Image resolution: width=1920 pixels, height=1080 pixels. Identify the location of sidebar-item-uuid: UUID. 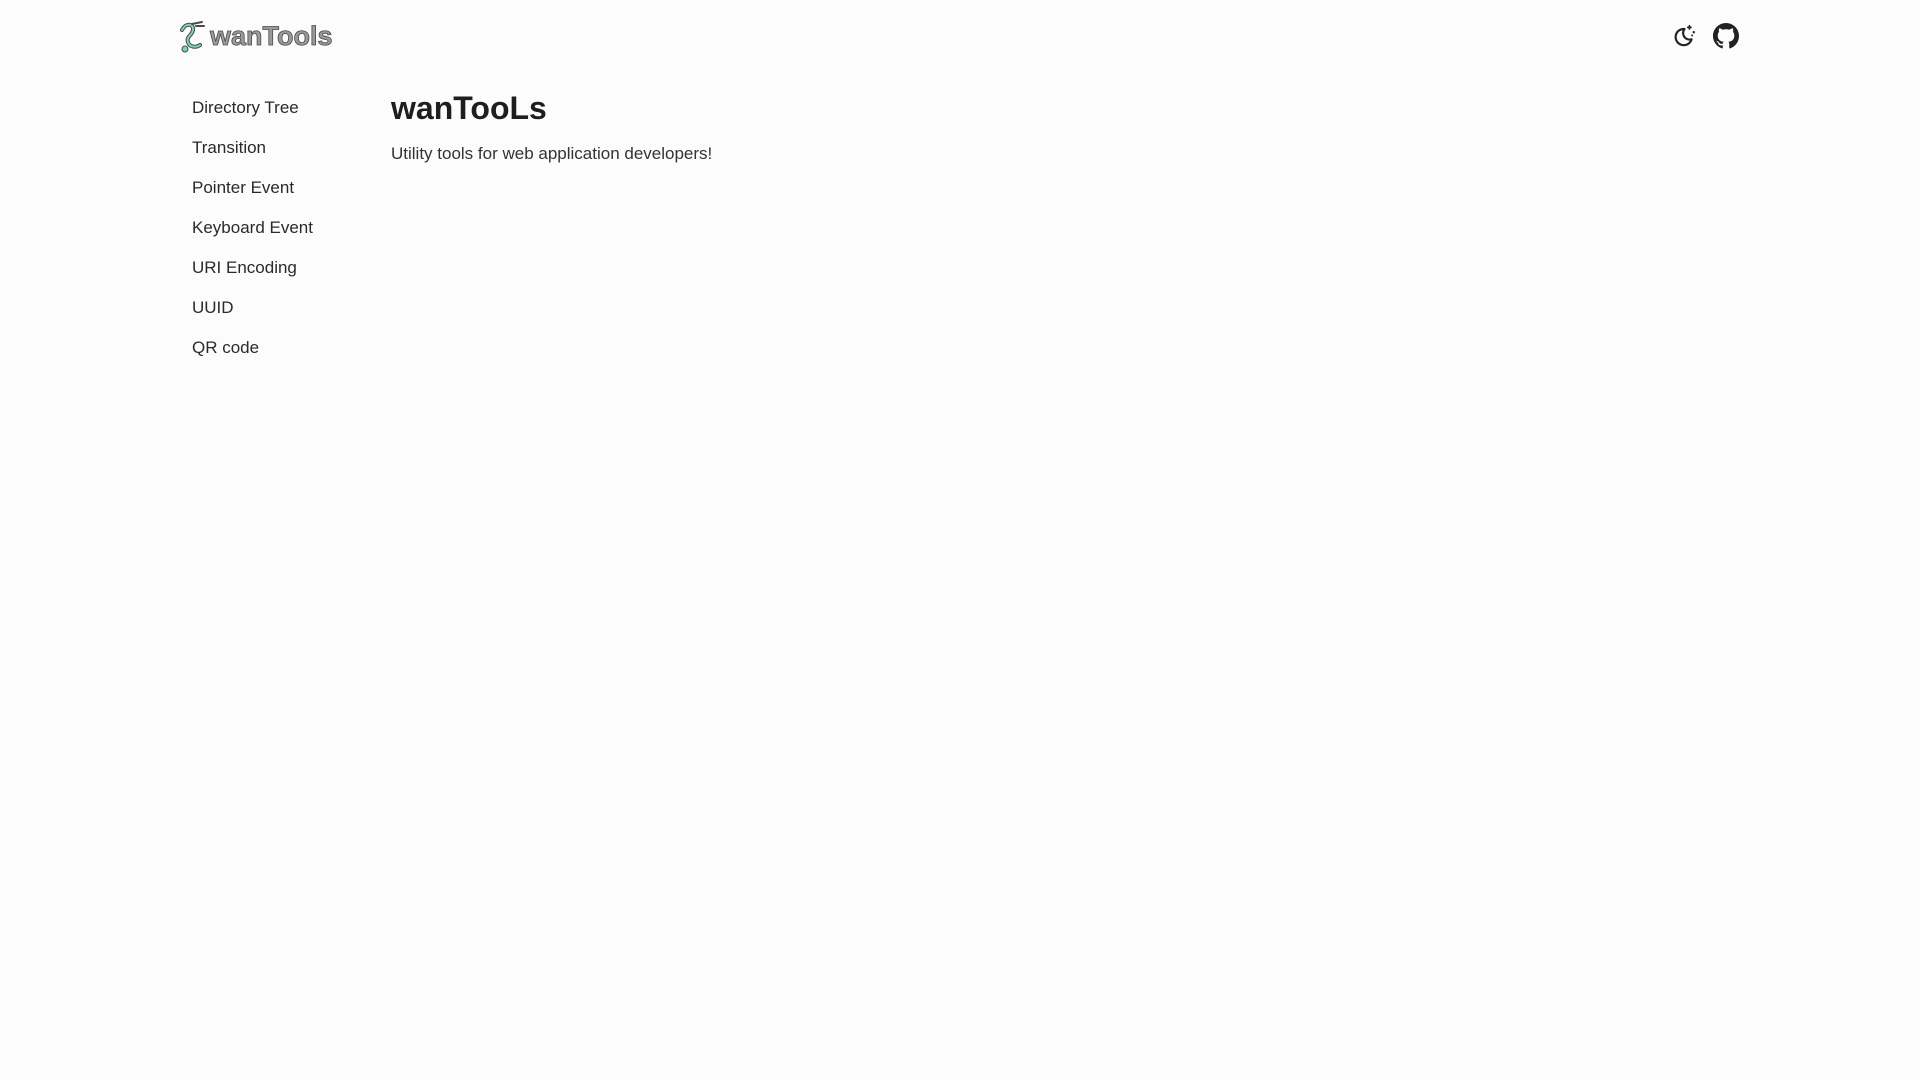
(266, 308).